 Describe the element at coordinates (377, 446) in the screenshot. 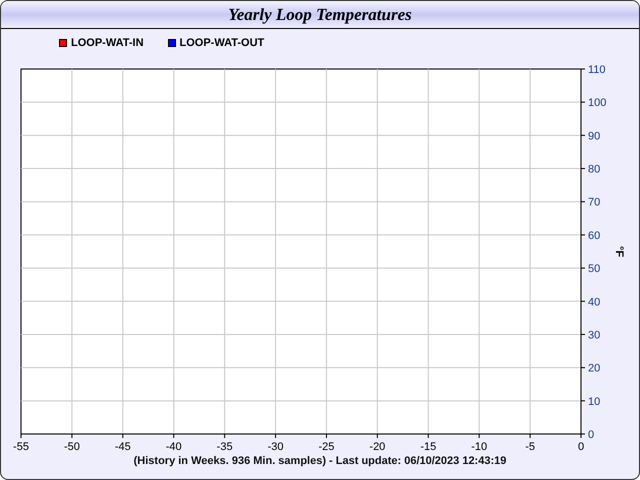

I see `x-tick-label: -20` at that location.